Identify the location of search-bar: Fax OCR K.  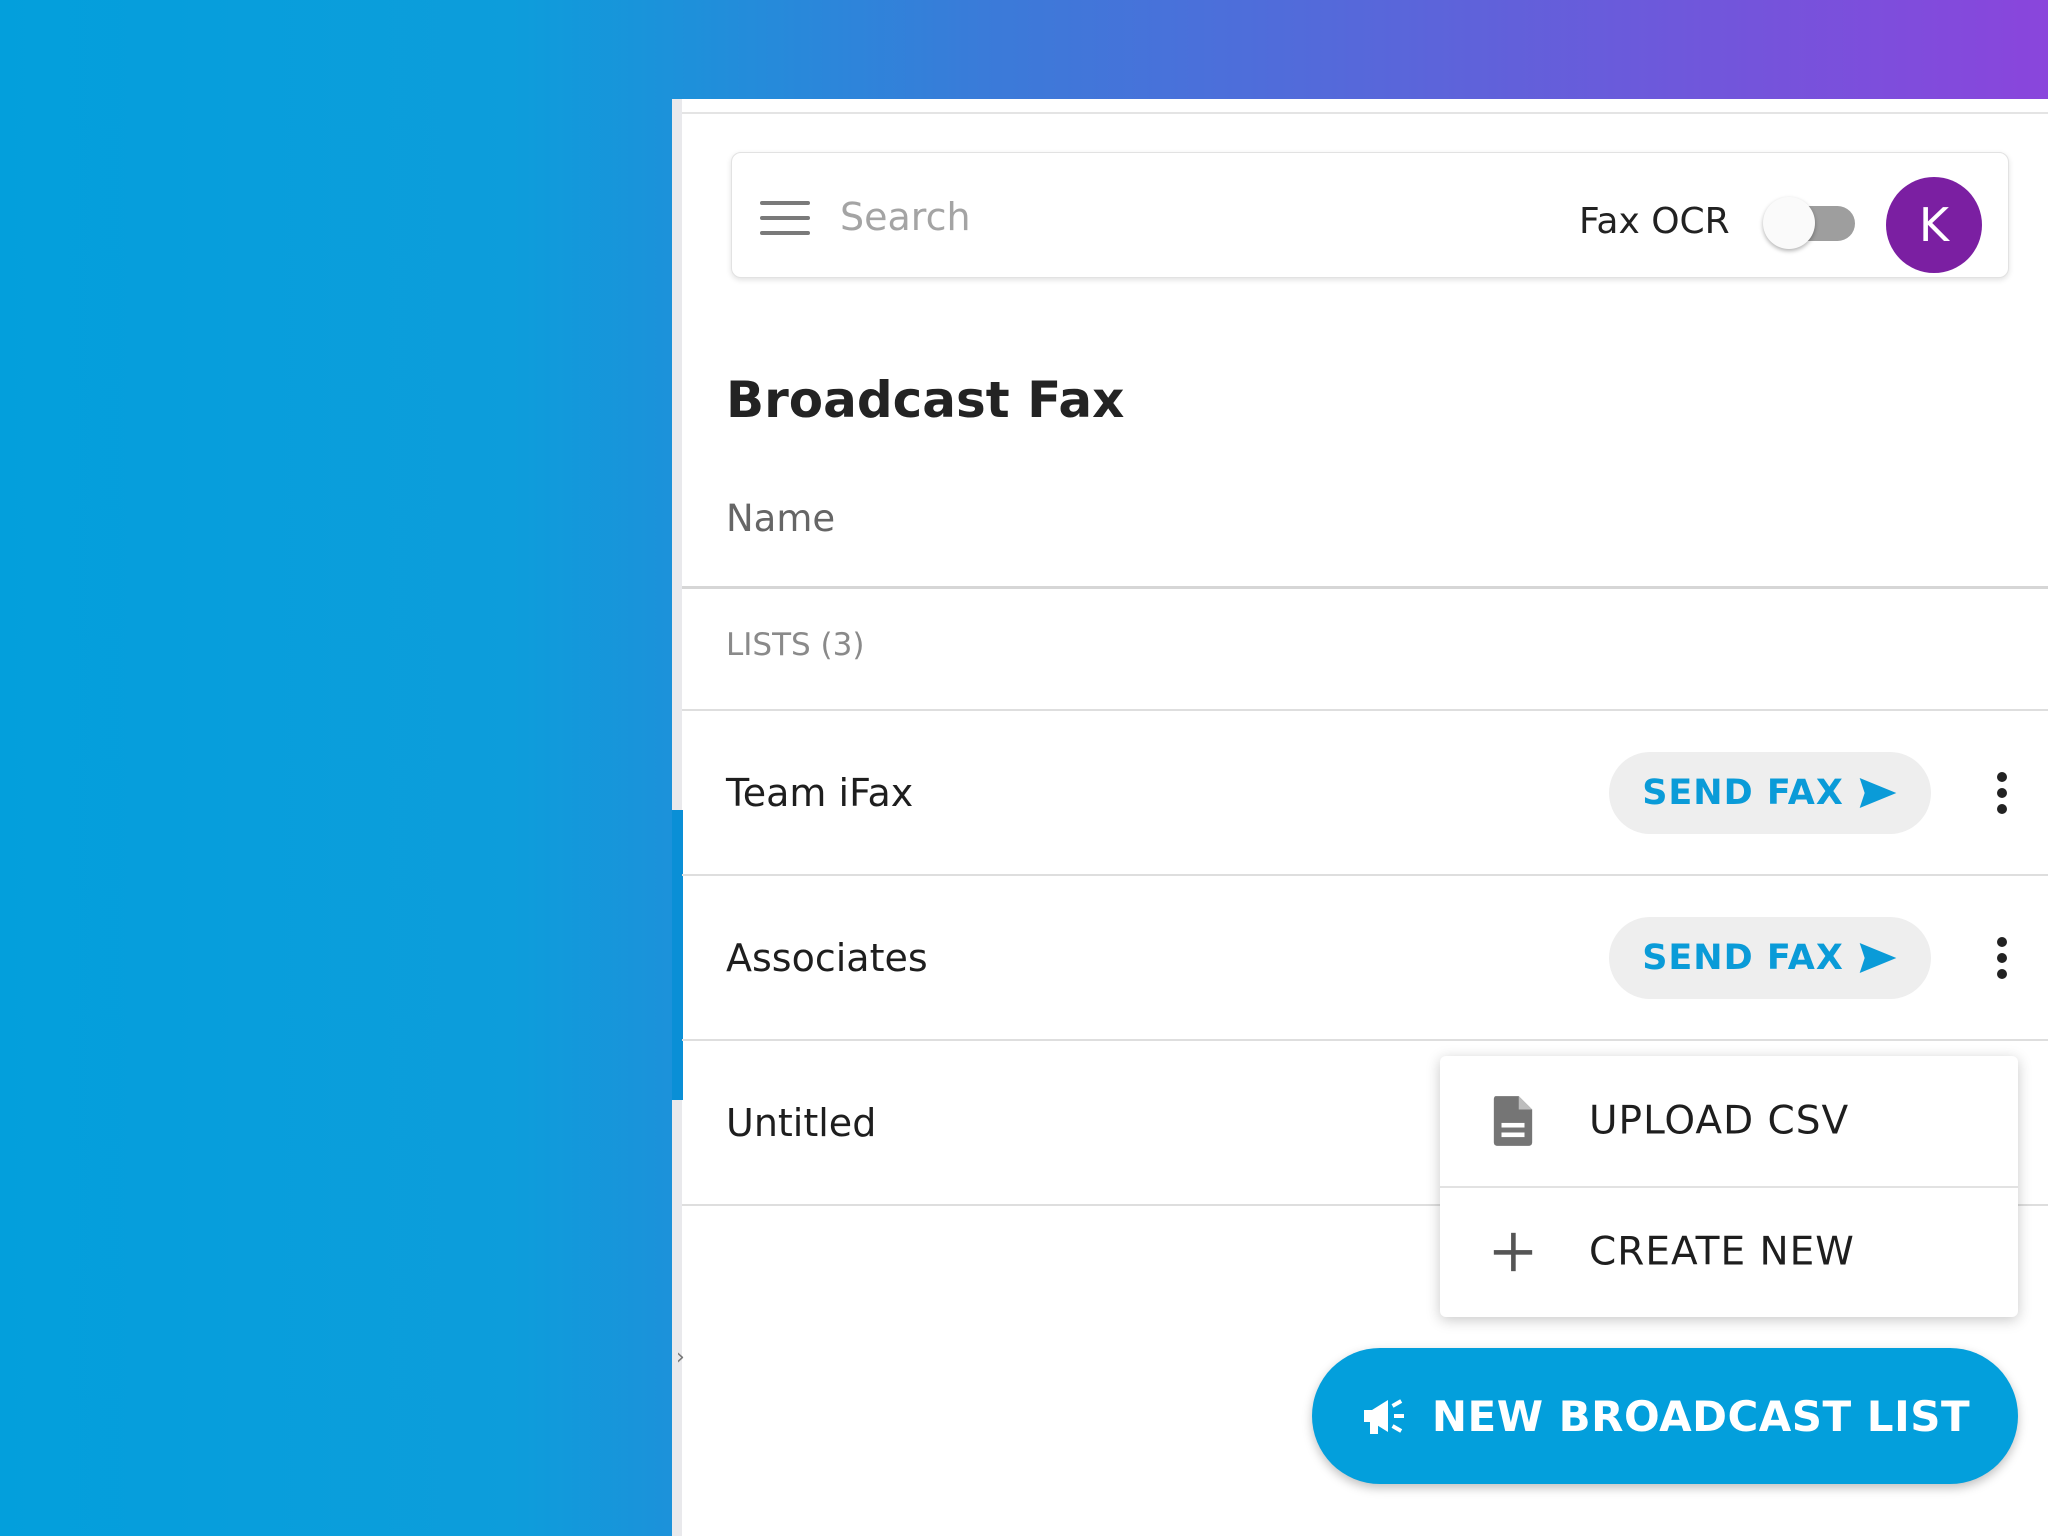
(1370, 215).